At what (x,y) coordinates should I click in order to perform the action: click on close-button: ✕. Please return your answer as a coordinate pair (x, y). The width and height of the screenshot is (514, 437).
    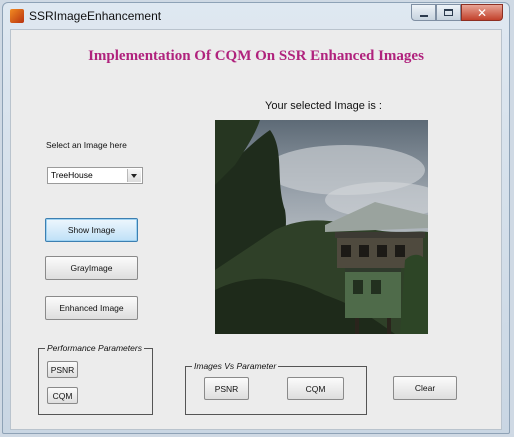
    Looking at the image, I should click on (482, 12).